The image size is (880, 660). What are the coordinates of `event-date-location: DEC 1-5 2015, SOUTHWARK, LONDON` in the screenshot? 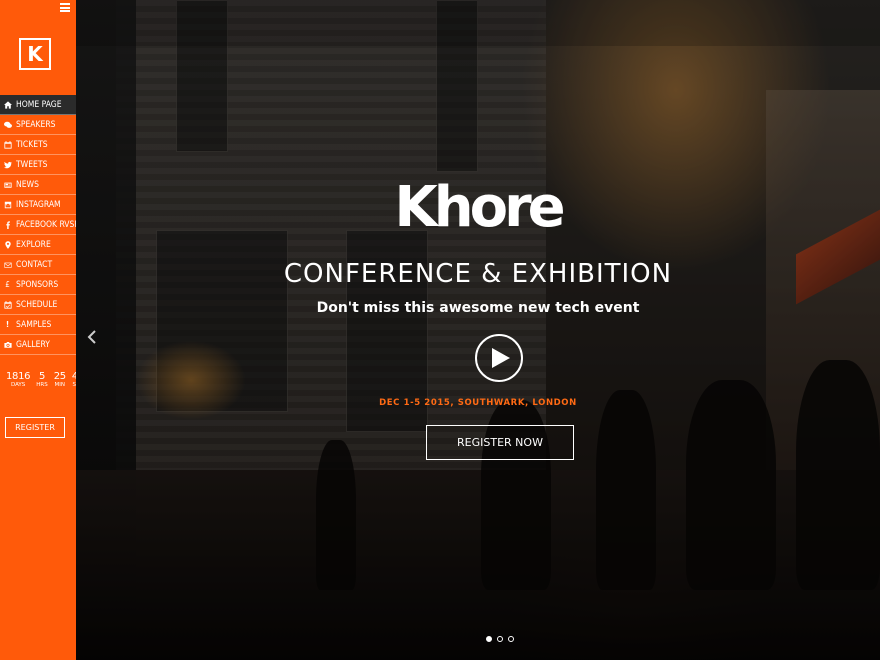 It's located at (478, 403).